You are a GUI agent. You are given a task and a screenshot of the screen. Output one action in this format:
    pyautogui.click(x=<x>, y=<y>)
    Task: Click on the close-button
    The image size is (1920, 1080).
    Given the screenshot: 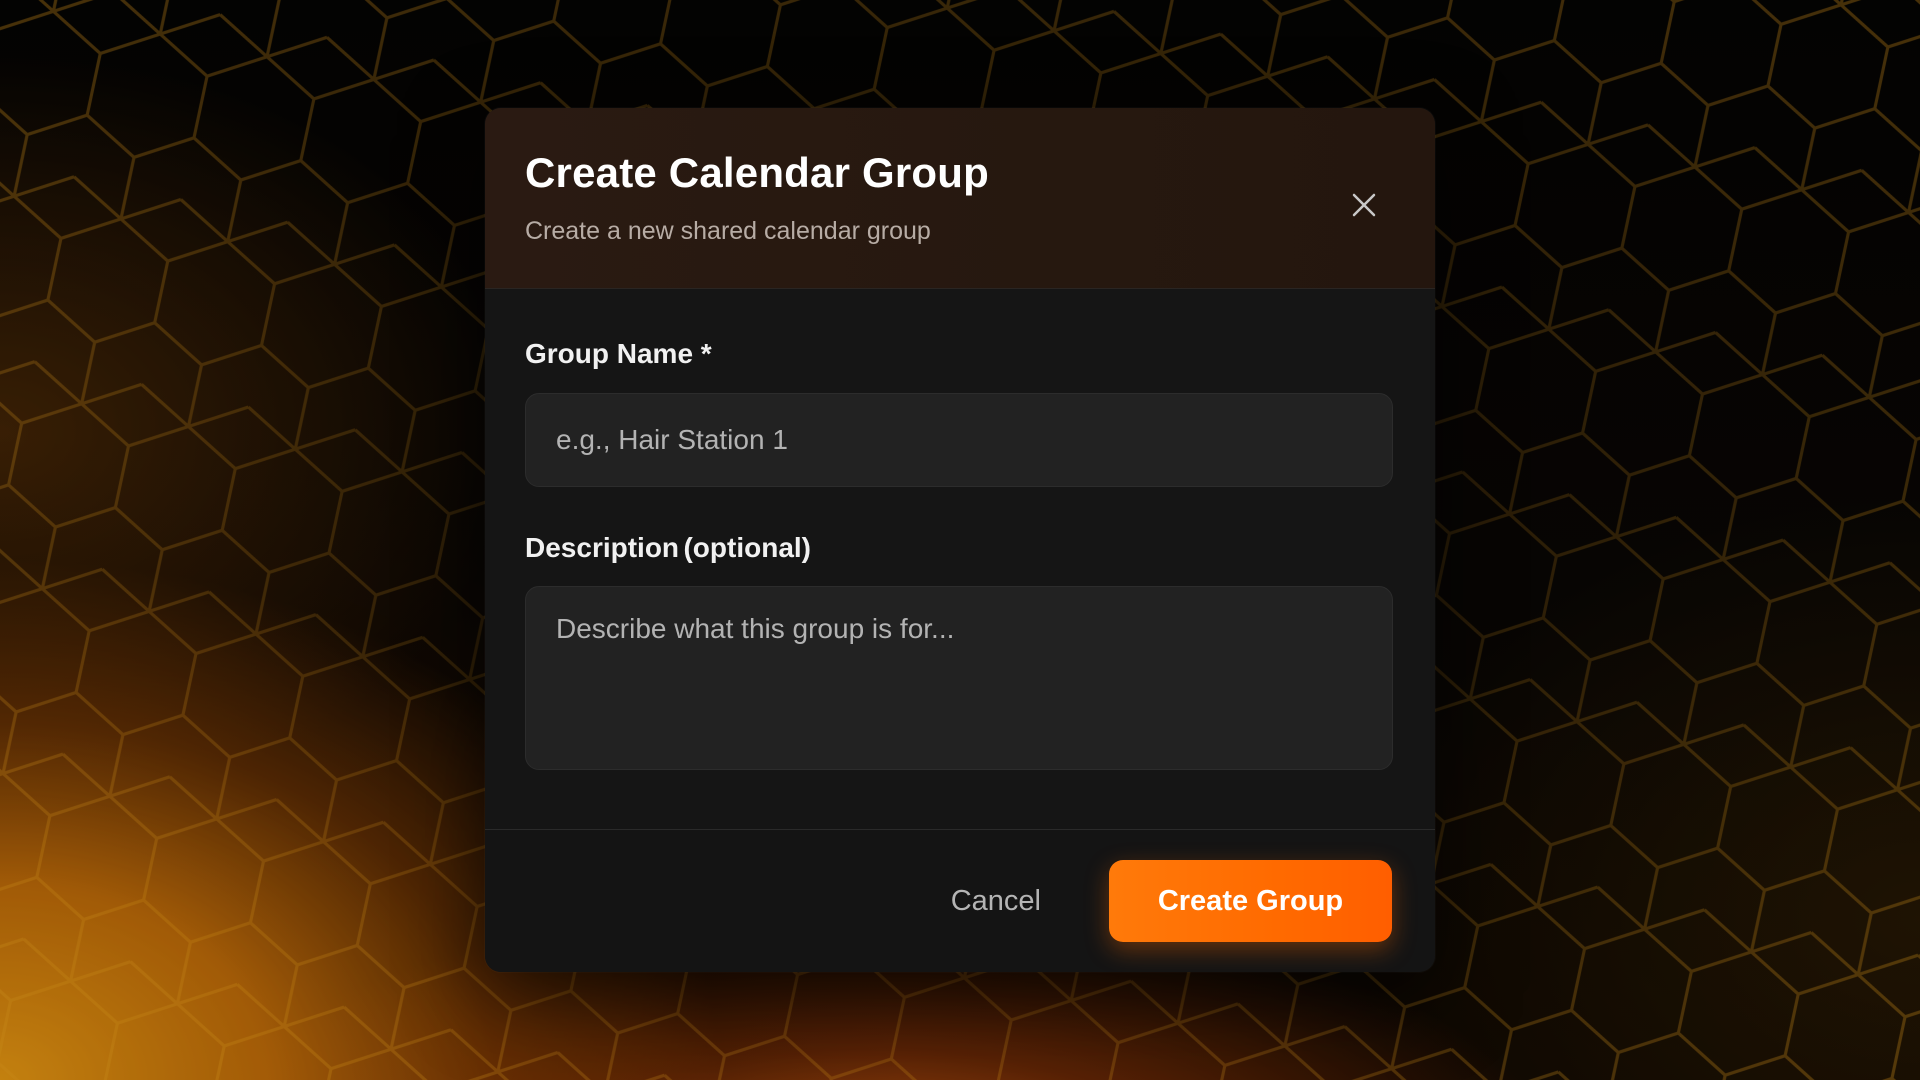 What is the action you would take?
    pyautogui.click(x=1364, y=205)
    